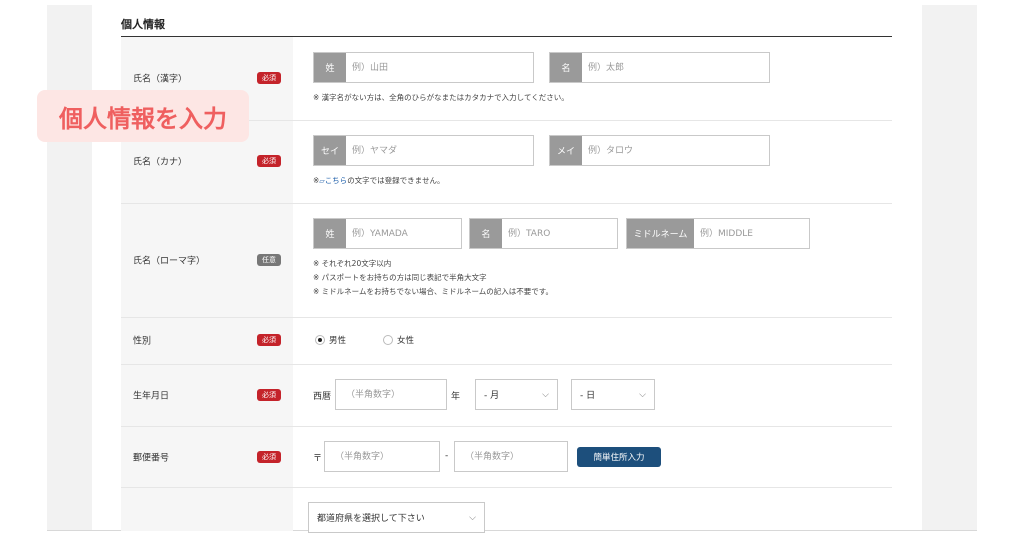 This screenshot has height=538, width=1024. I want to click on first-name-kanji-field: 名, so click(659, 67).